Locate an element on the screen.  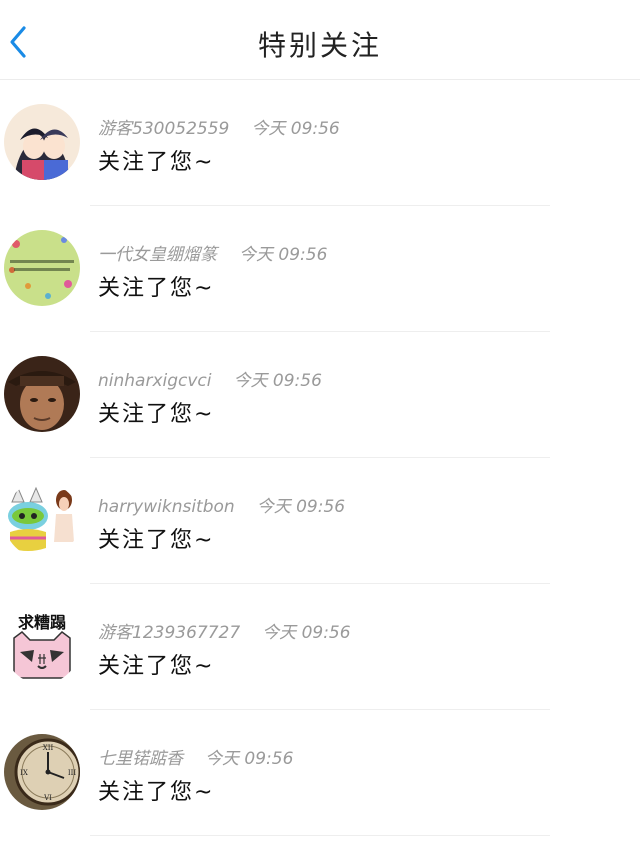
clock-avatar-icon: XII III VI IX is located at coordinates (42, 772).